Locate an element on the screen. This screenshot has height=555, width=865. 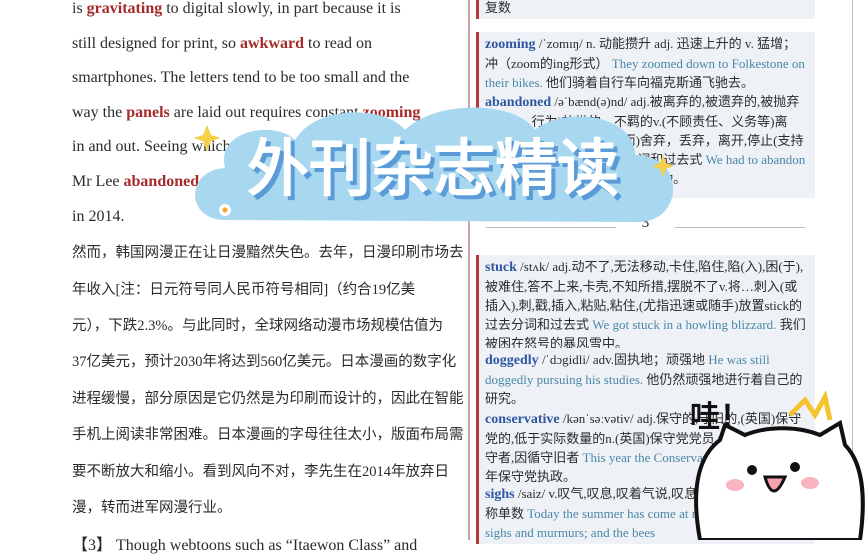
vocab-word: stuck is located at coordinates (501, 267).